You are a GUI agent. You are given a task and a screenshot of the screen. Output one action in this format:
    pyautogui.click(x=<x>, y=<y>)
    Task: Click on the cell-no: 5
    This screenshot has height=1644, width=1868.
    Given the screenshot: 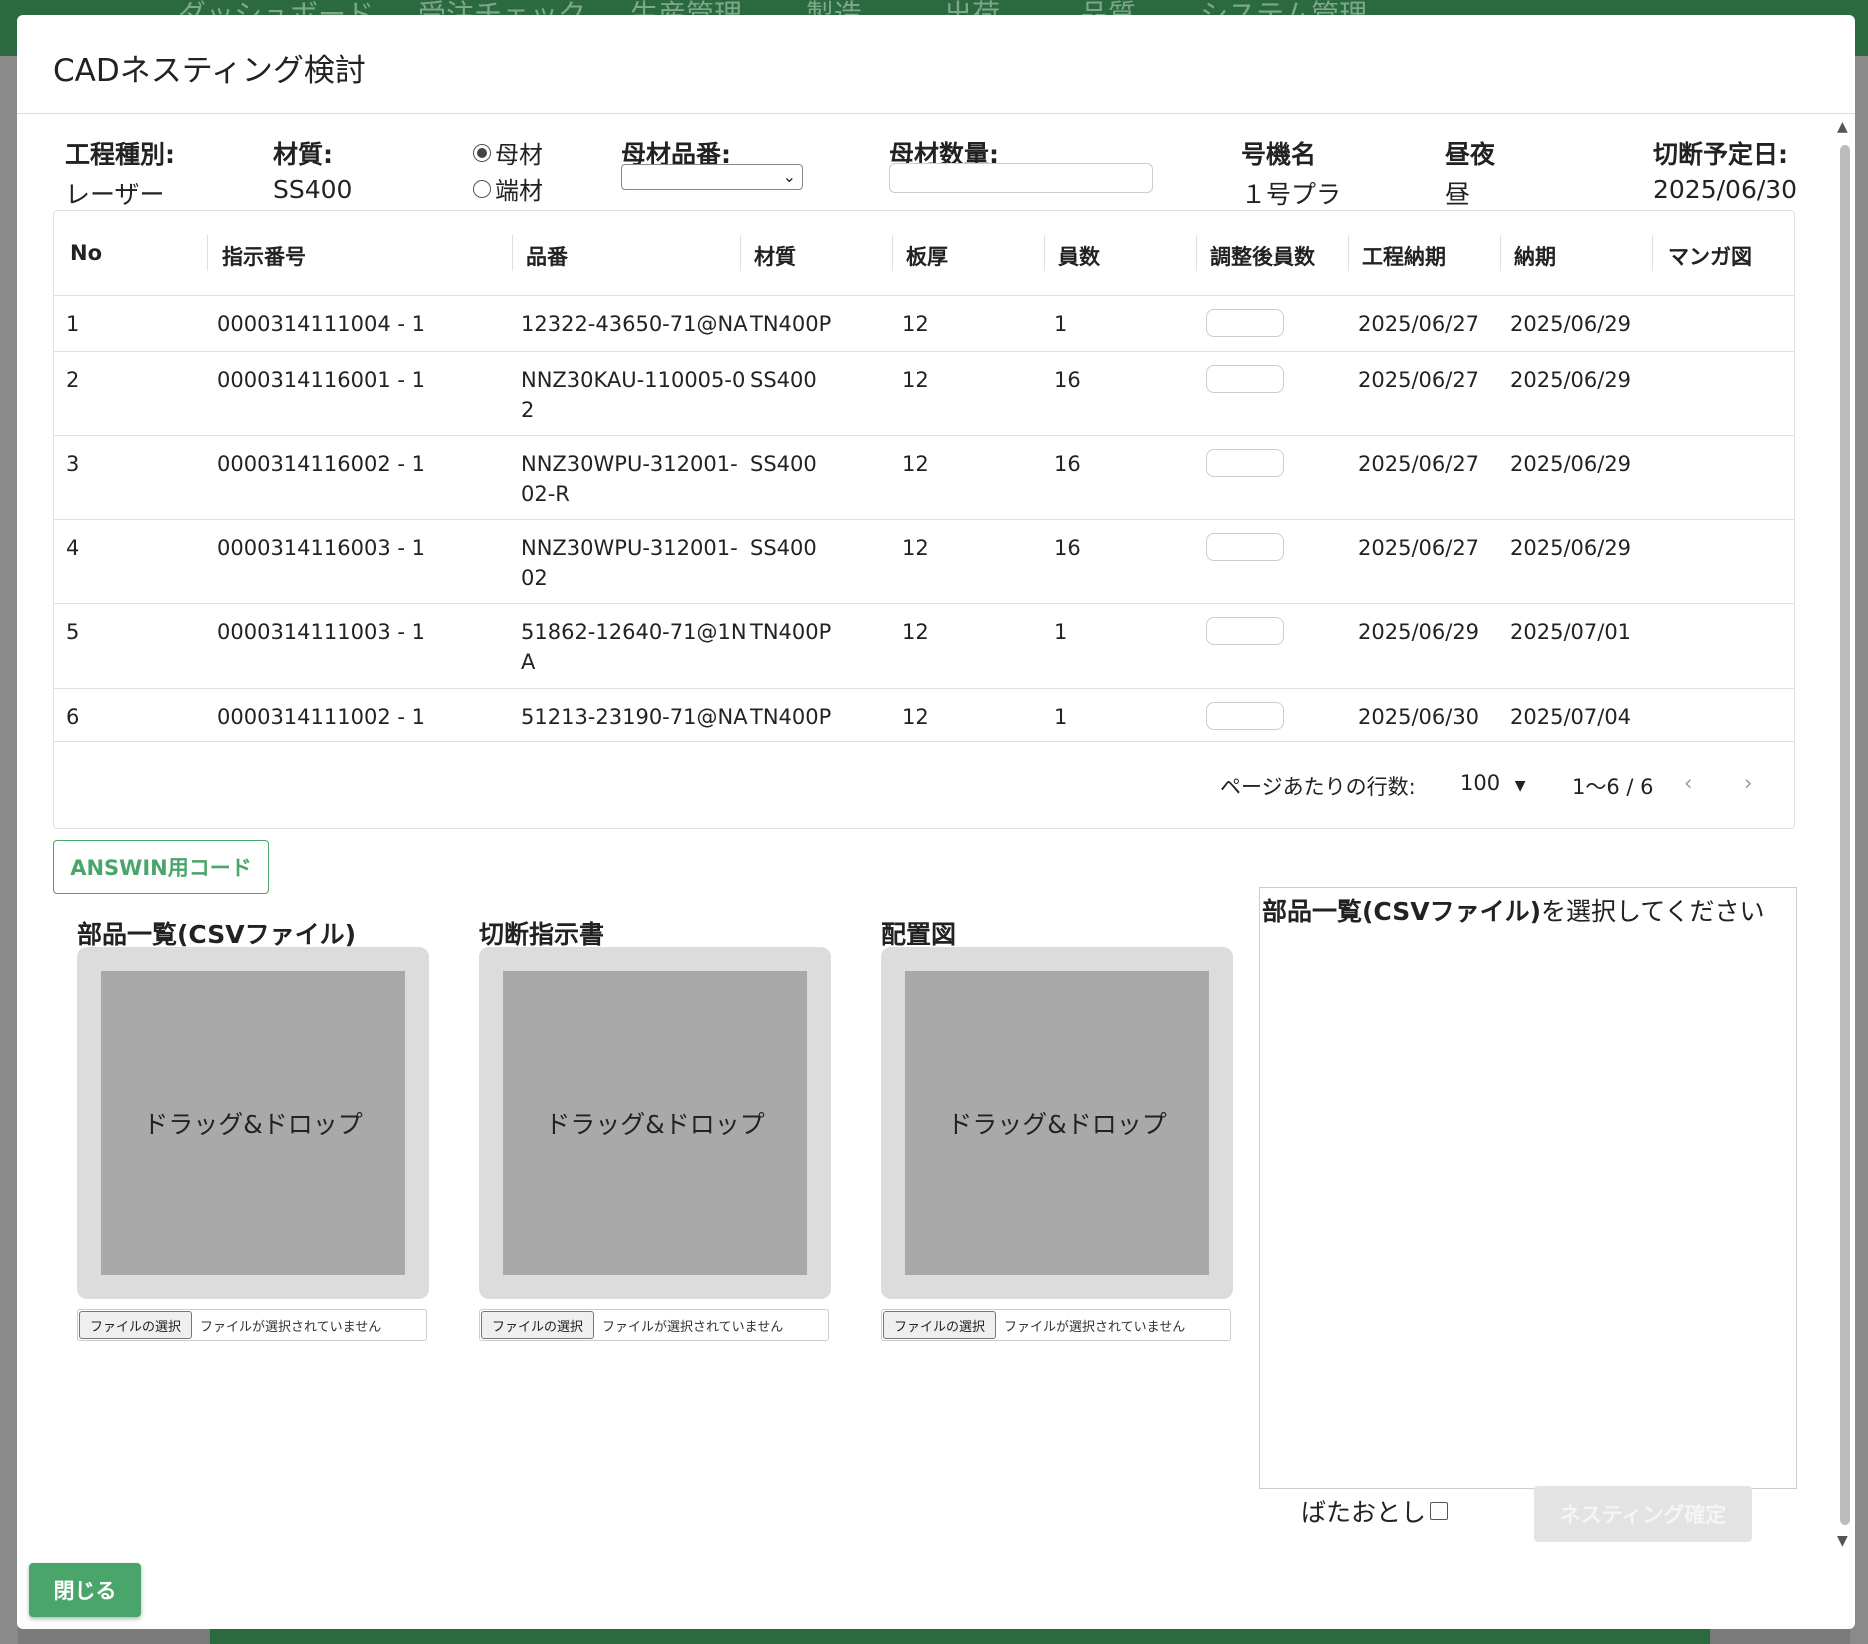 What is the action you would take?
    pyautogui.click(x=73, y=632)
    